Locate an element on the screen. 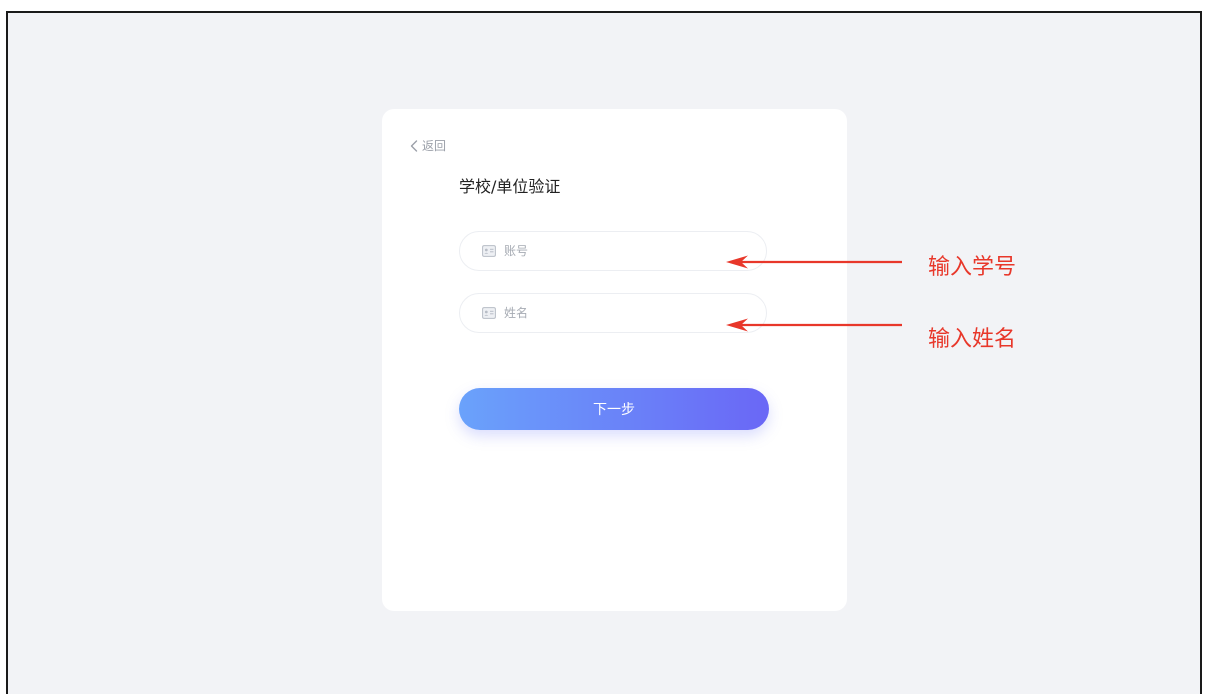 The height and width of the screenshot is (694, 1208). back-link: 返回 is located at coordinates (428, 145).